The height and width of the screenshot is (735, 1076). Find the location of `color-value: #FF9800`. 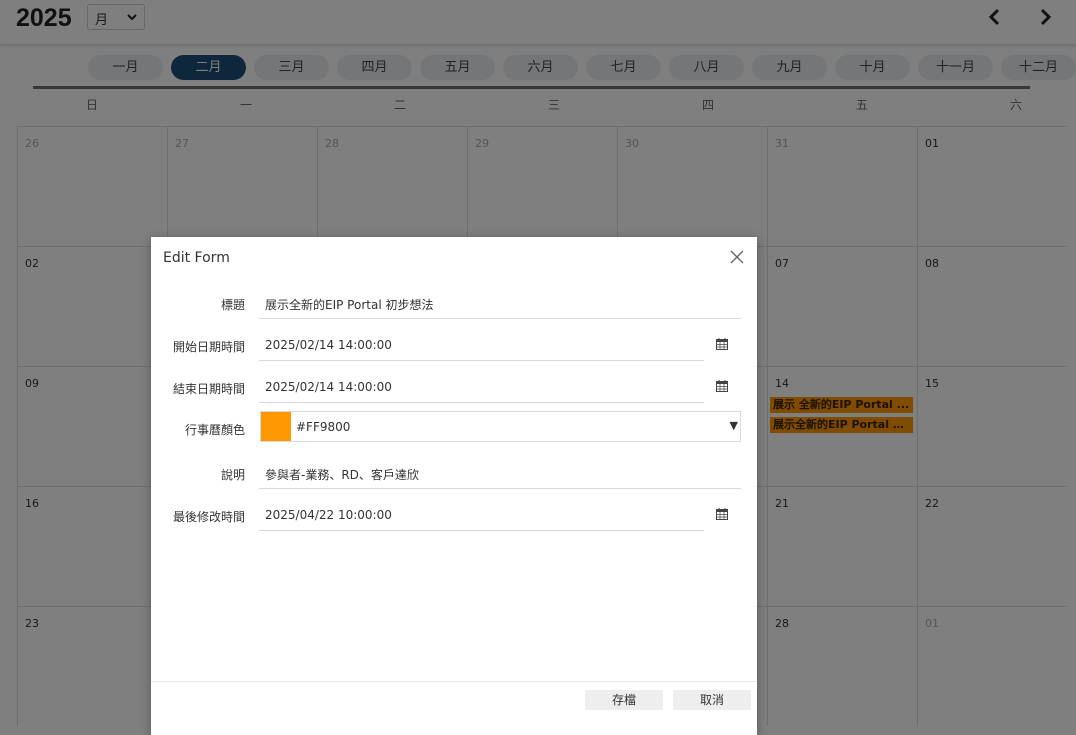

color-value: #FF9800 is located at coordinates (323, 427).